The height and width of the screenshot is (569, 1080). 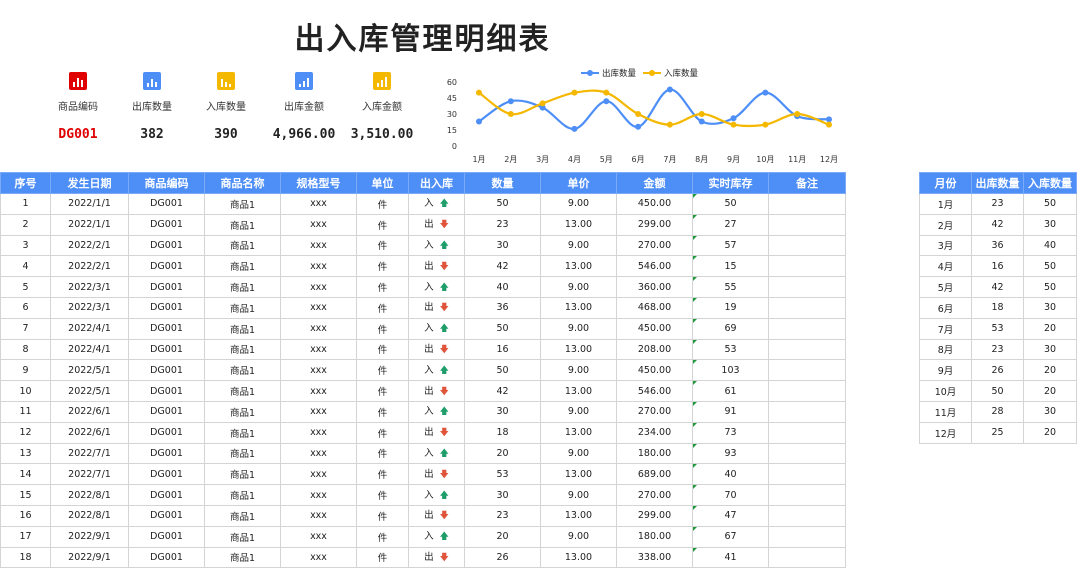 I want to click on column-header: 金额, so click(x=654, y=183).